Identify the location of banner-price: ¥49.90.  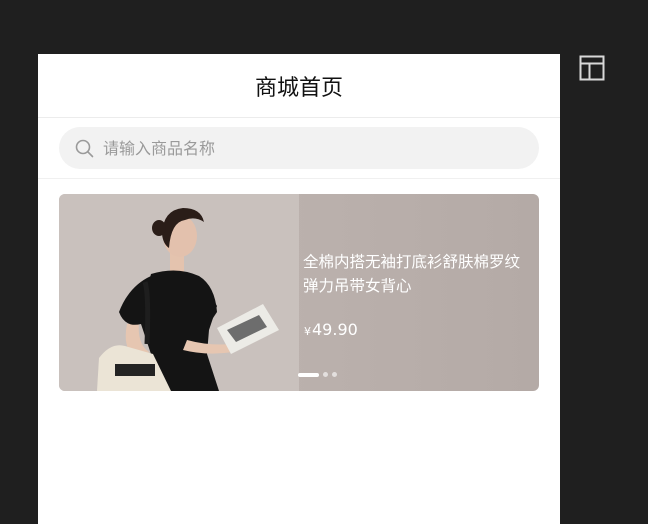
(331, 329).